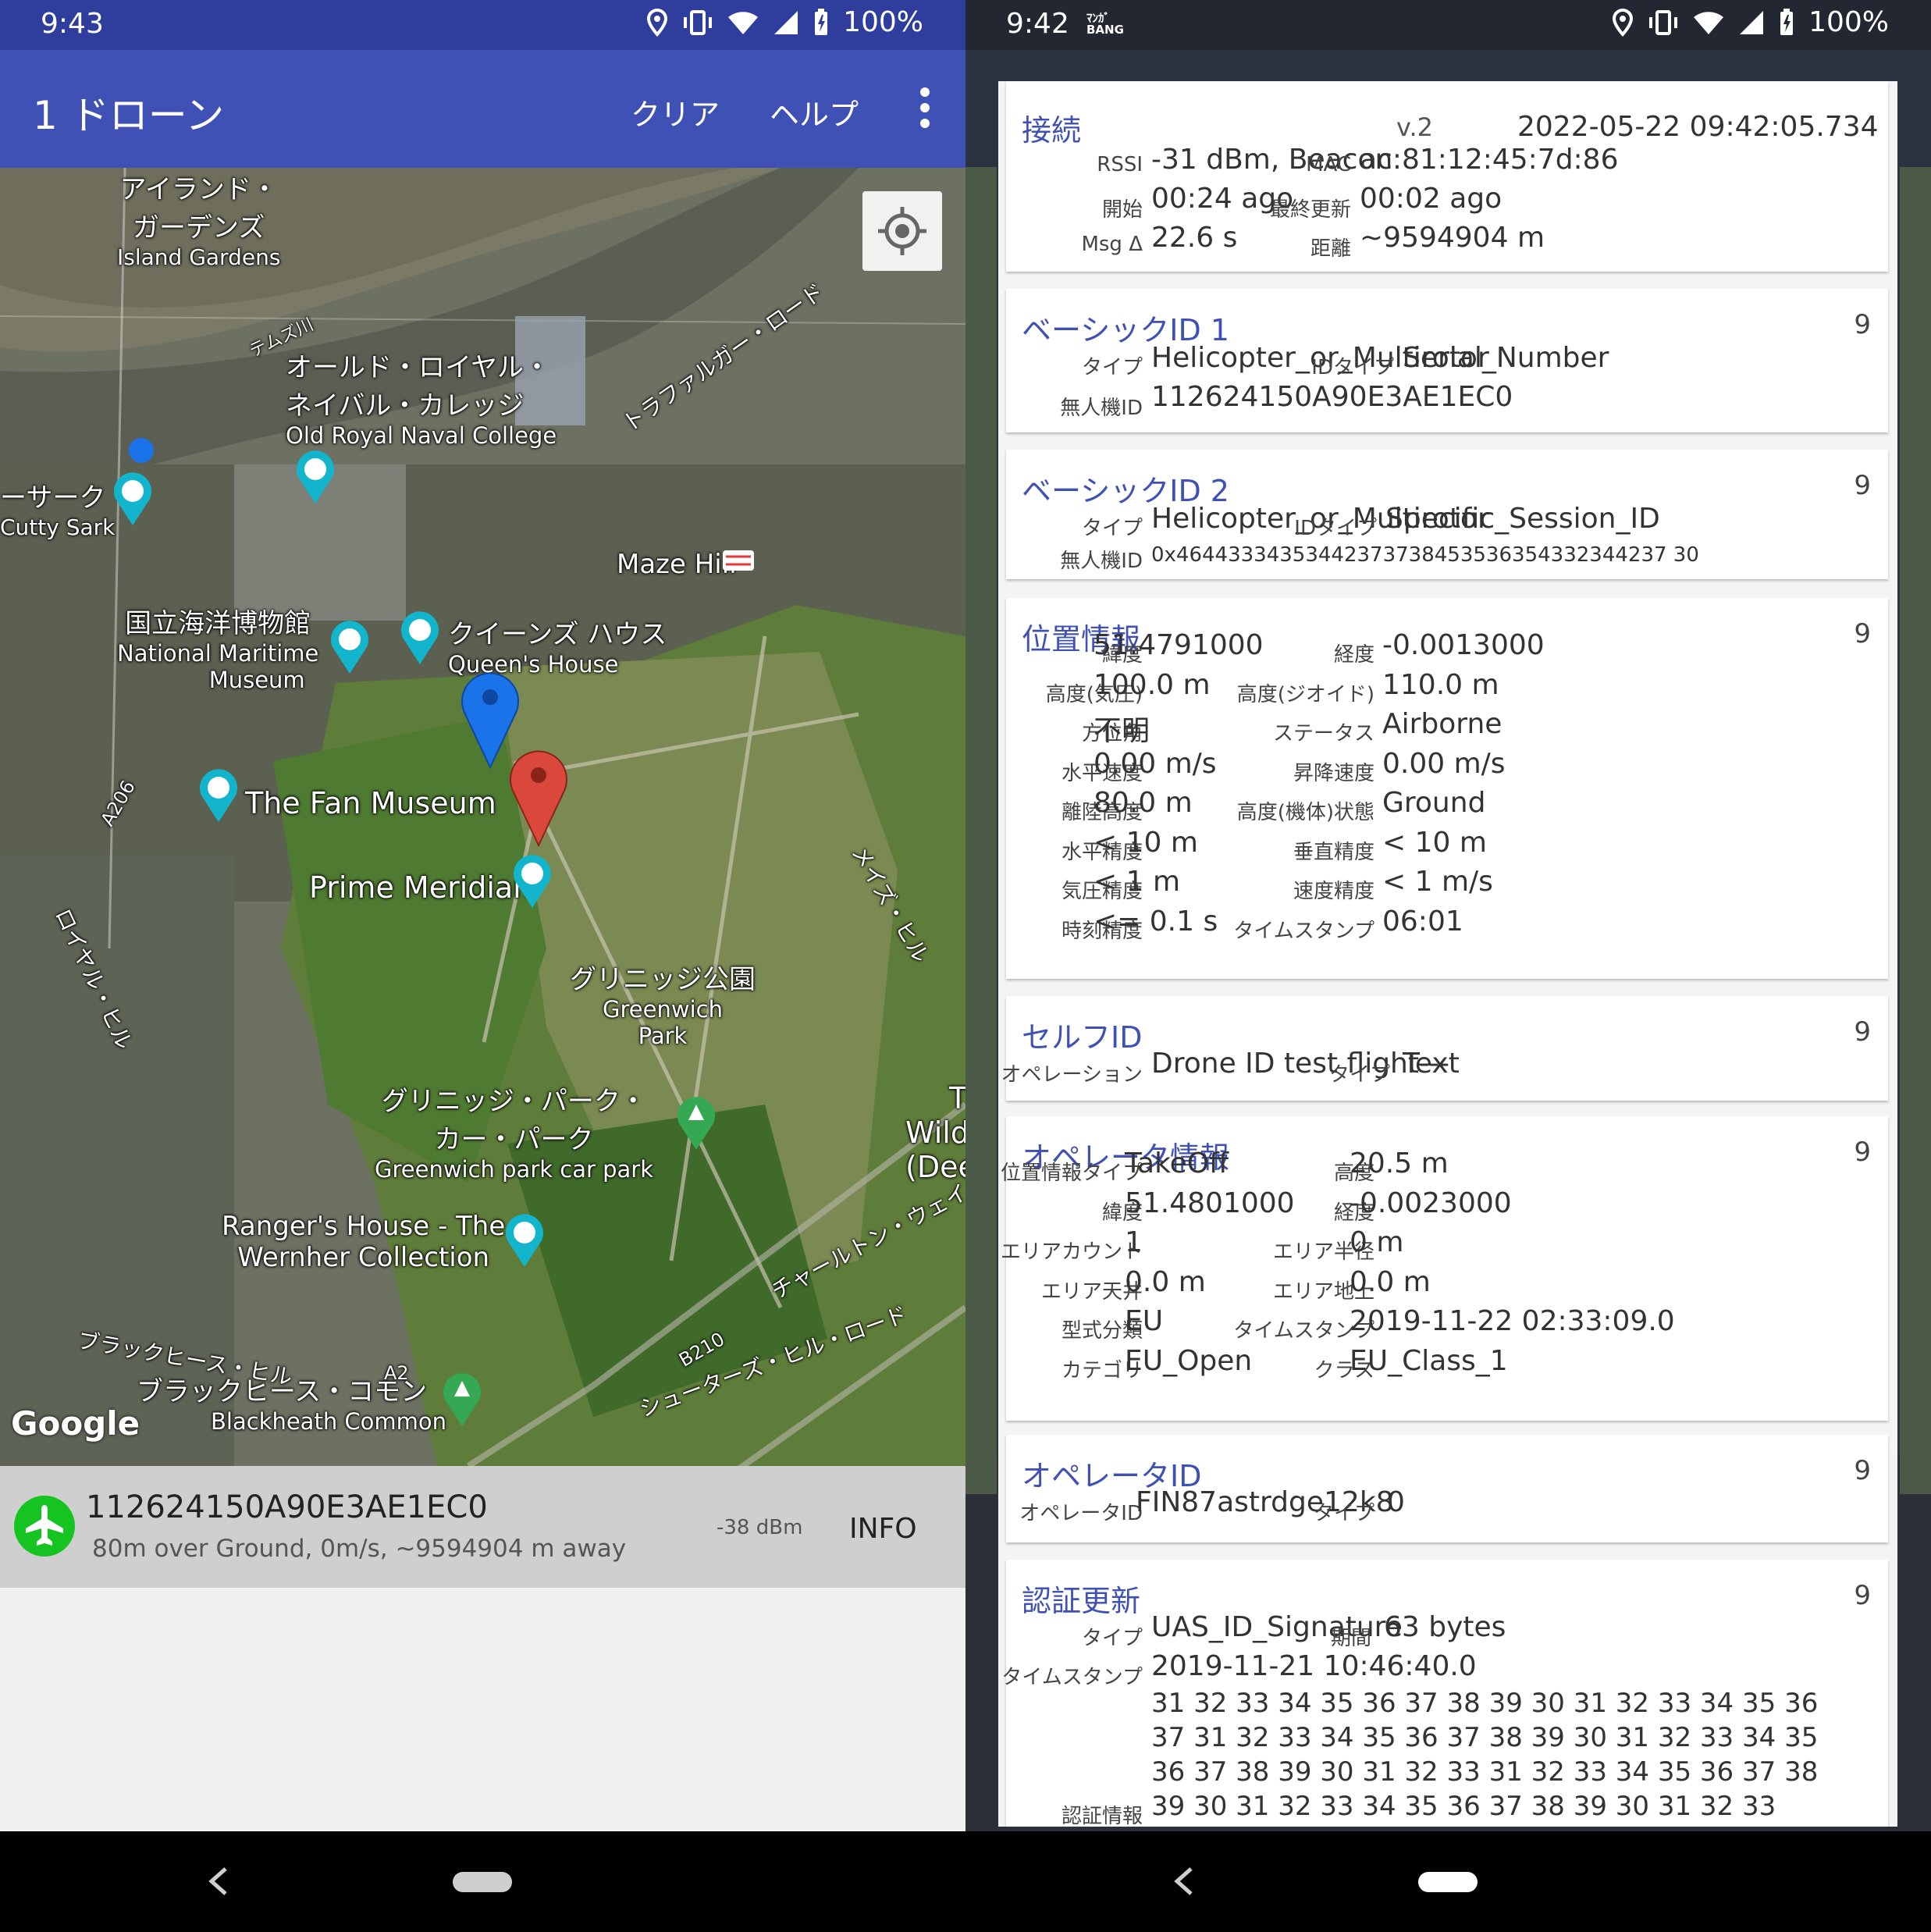 The height and width of the screenshot is (1932, 1931). Describe the element at coordinates (935, 1132) in the screenshot. I see `map-label-wilde: TWild(Dee` at that location.